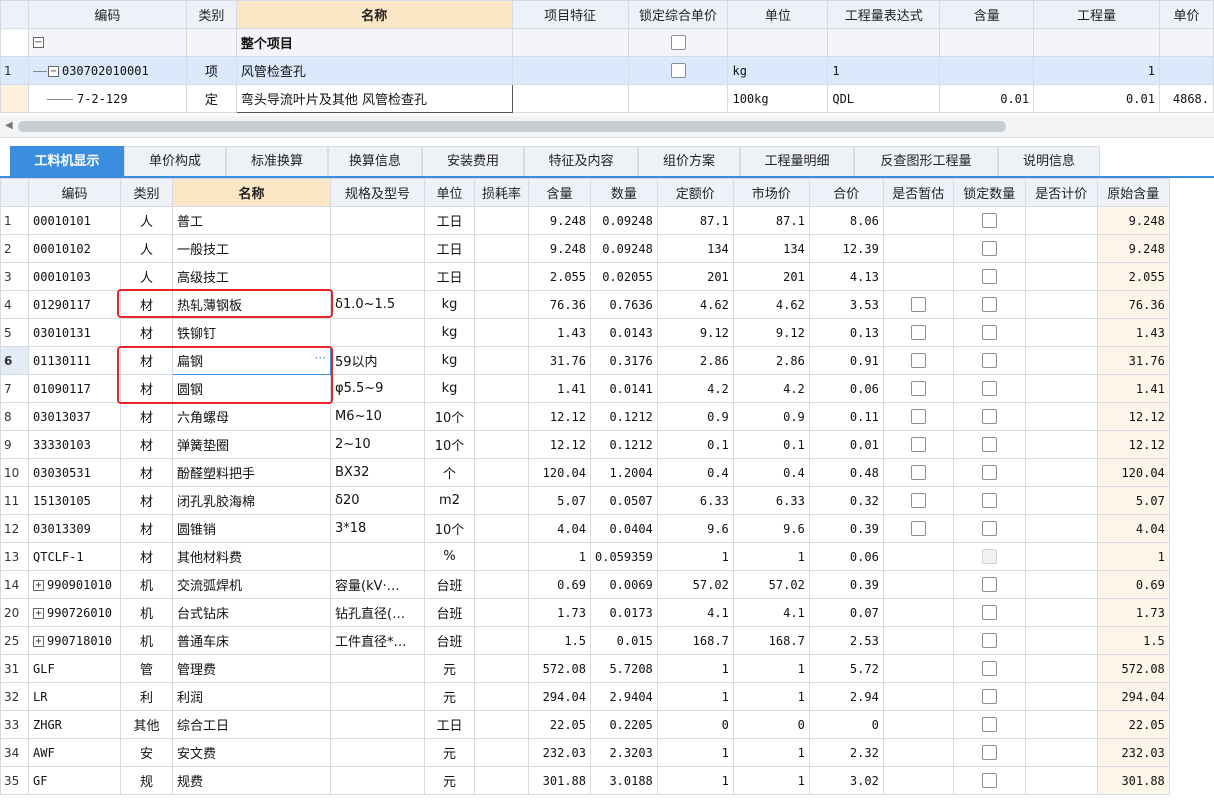 Image resolution: width=1214 pixels, height=805 pixels. I want to click on spec-cell: 2~10, so click(377, 444).